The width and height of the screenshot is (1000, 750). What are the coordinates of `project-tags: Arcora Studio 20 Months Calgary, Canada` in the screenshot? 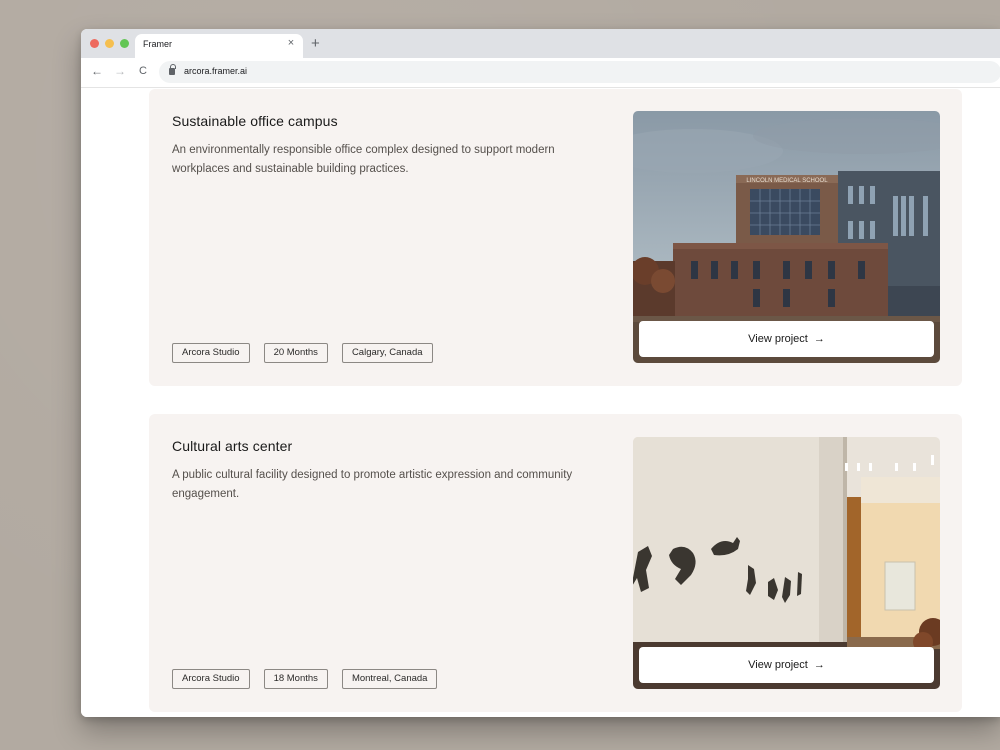 It's located at (302, 353).